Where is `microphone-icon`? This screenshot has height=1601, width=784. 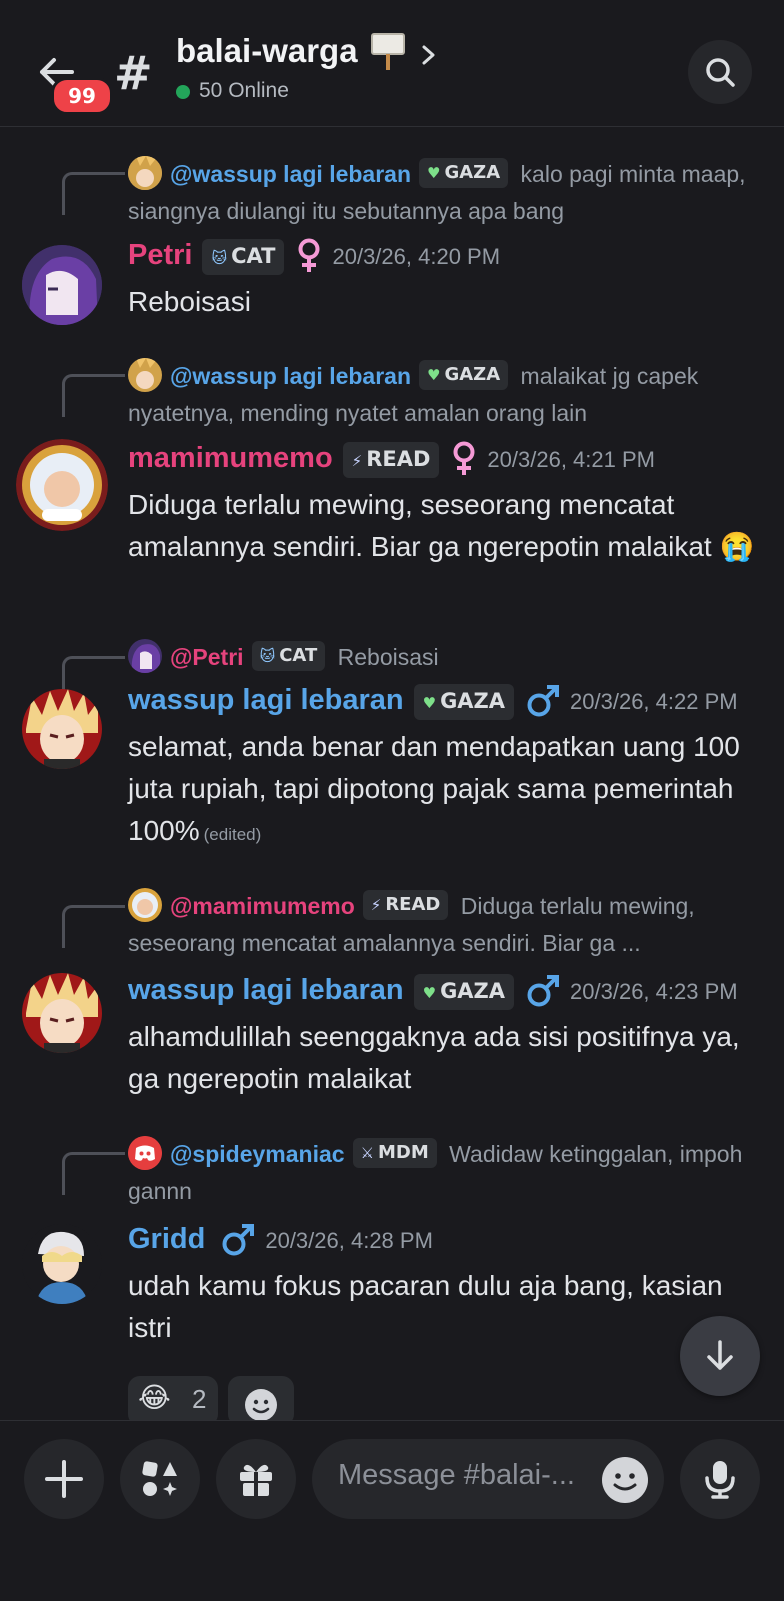 microphone-icon is located at coordinates (720, 1480).